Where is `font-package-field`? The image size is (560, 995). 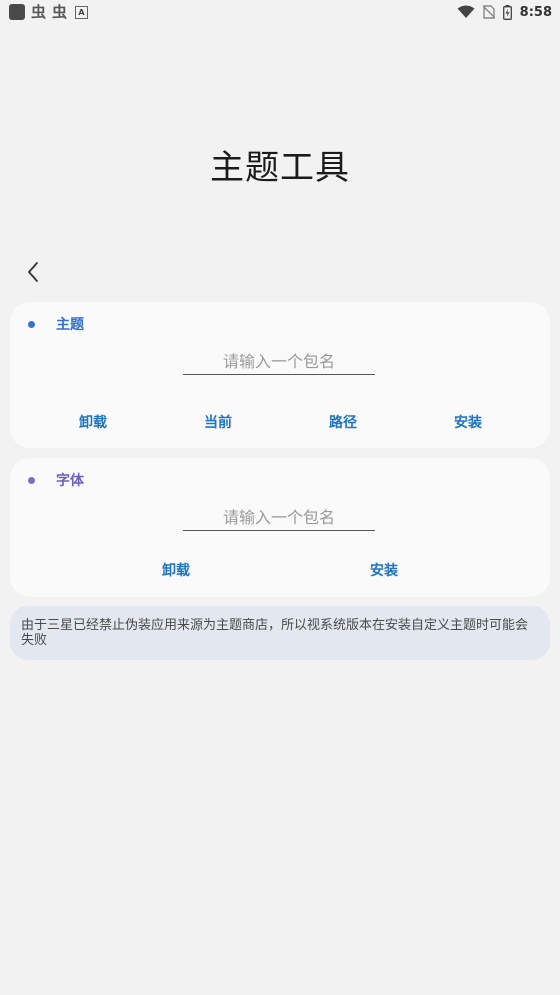
font-package-field is located at coordinates (279, 517).